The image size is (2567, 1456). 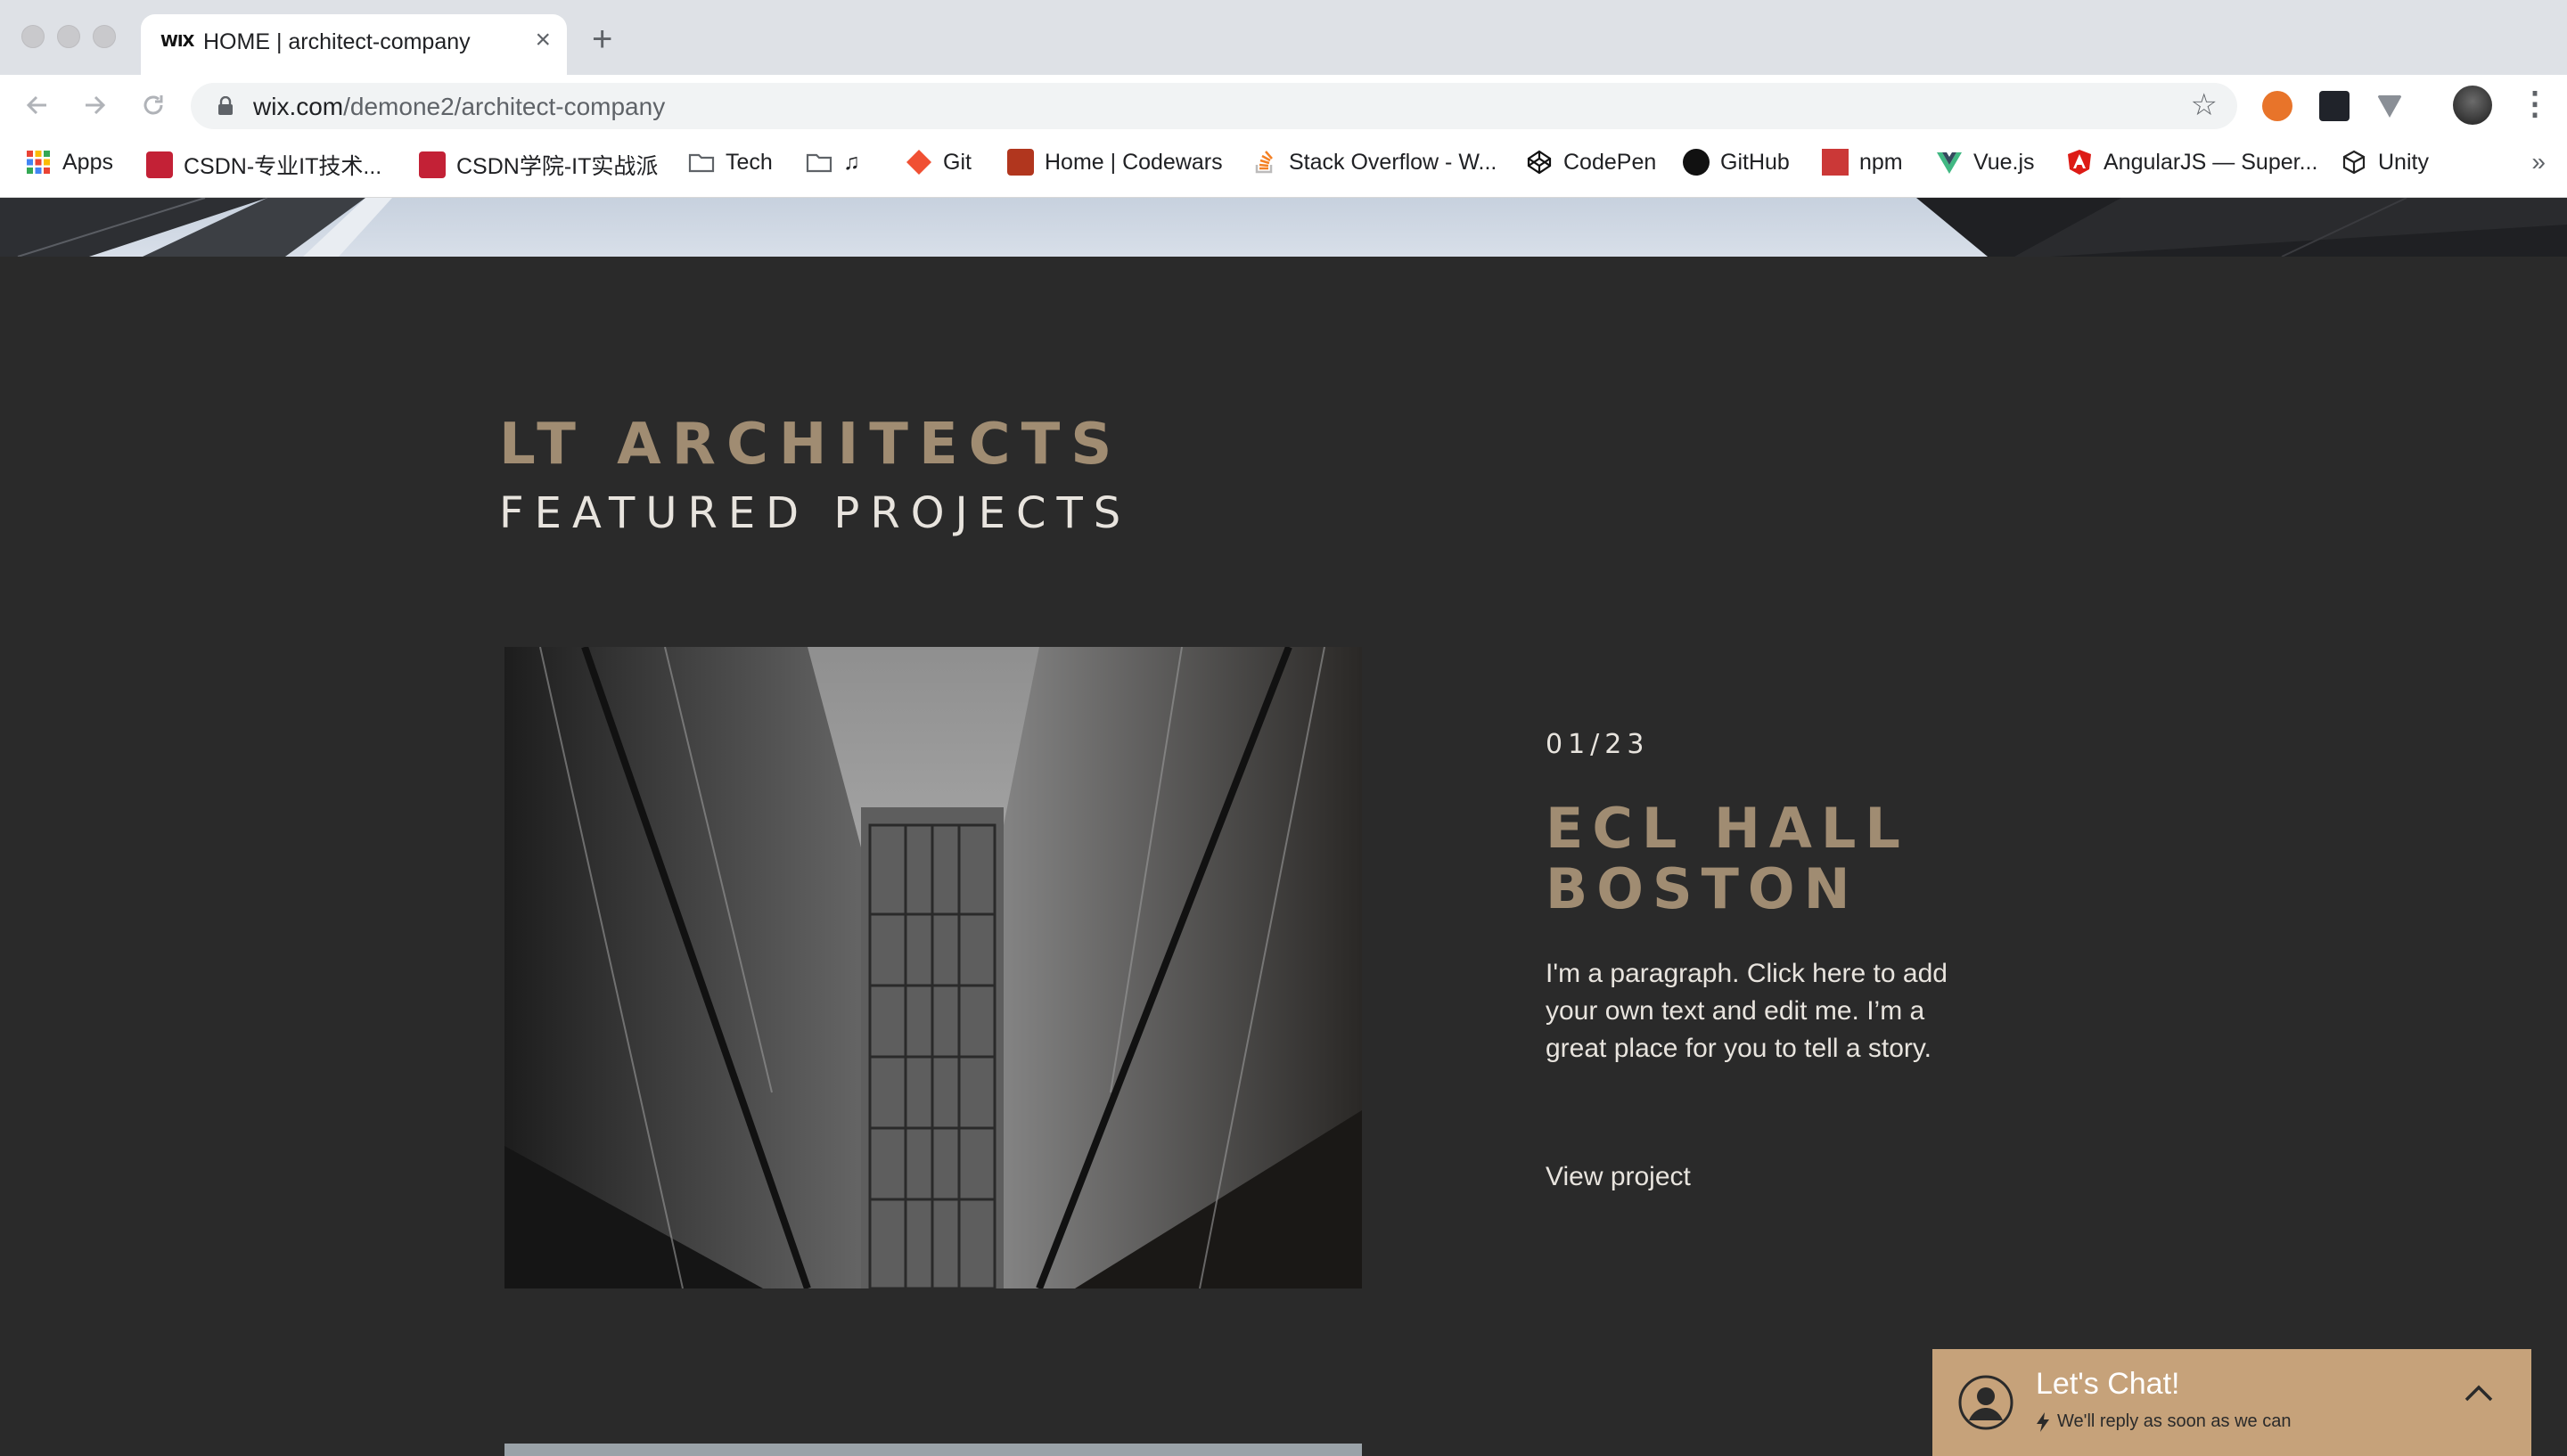 What do you see at coordinates (1835, 162) in the screenshot?
I see `npm-icon` at bounding box center [1835, 162].